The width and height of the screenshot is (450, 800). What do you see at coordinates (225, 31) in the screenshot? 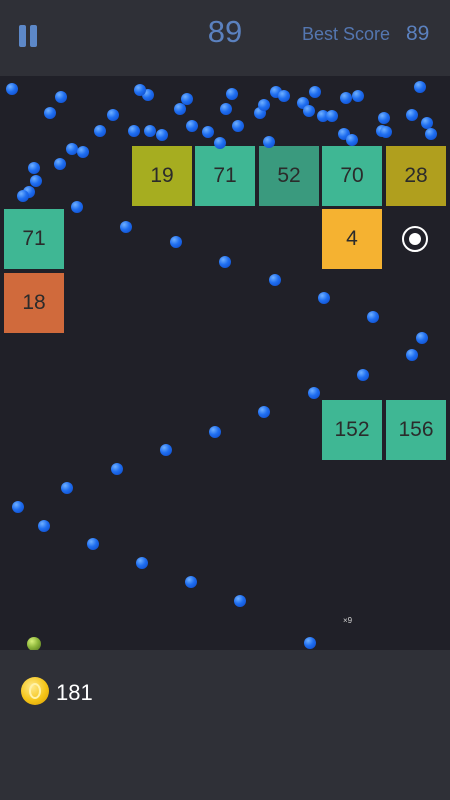
I see `current-score: 89` at bounding box center [225, 31].